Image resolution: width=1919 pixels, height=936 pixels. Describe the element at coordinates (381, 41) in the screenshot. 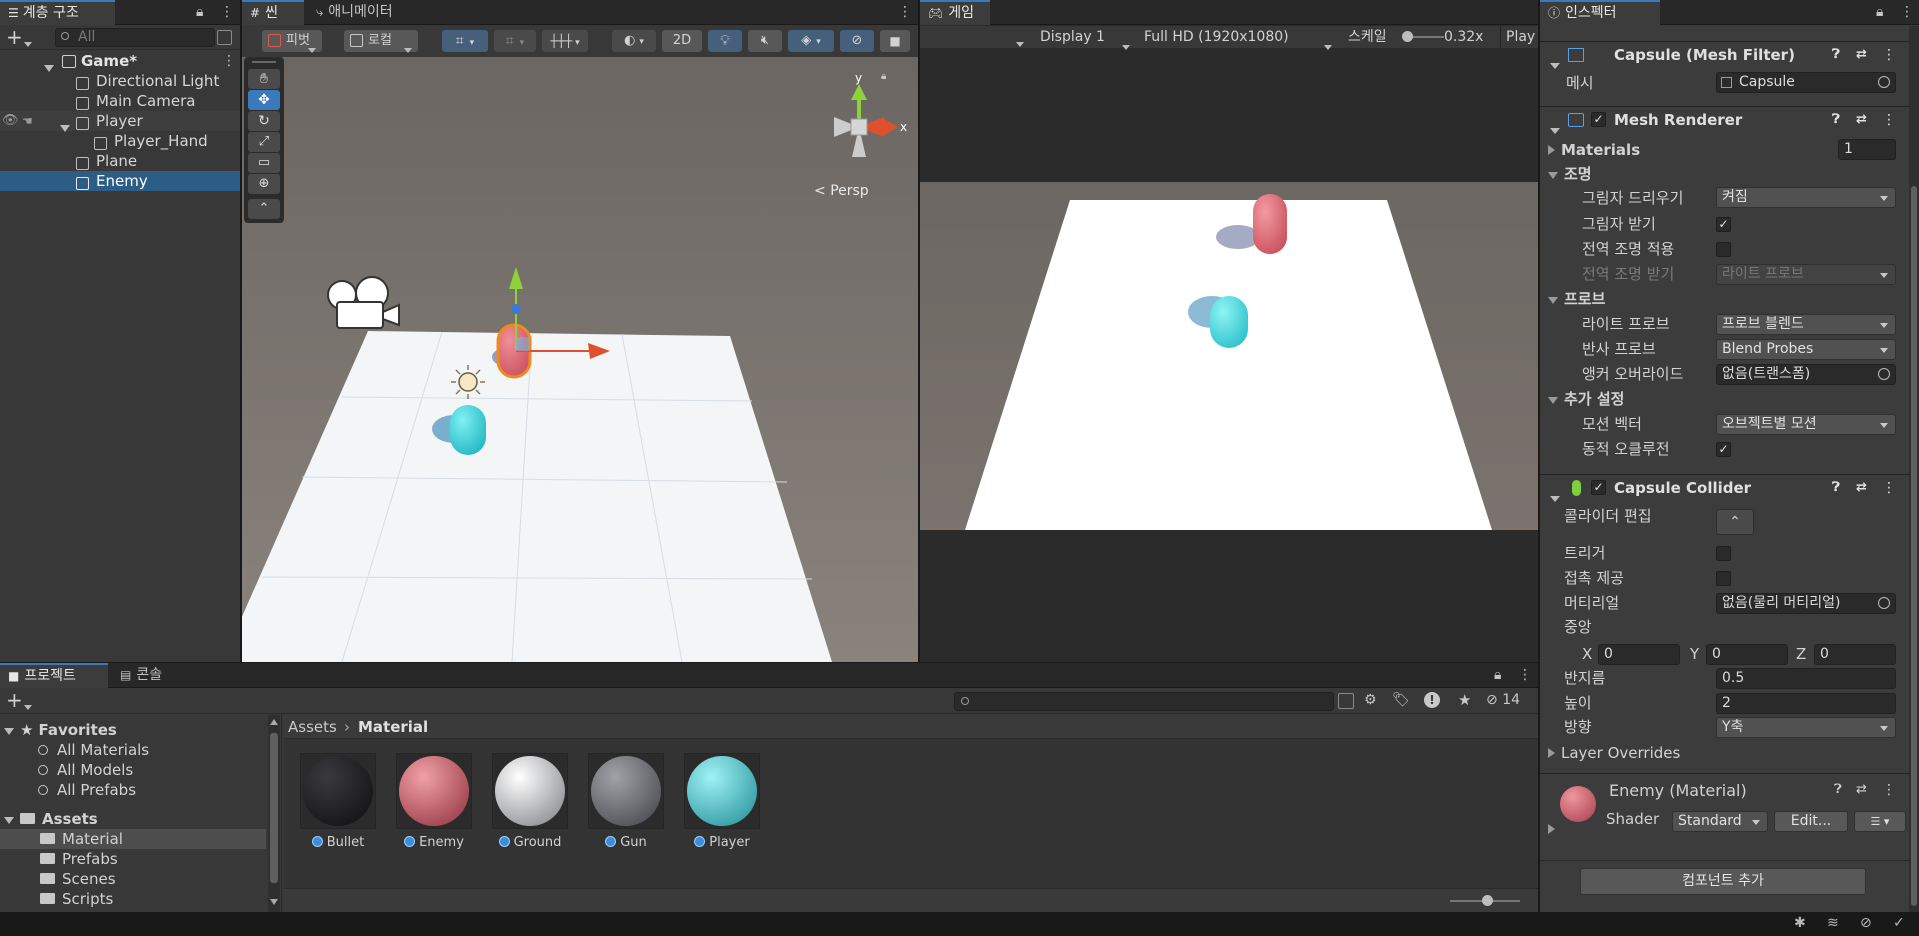

I see `local-dropdown: 로컬` at that location.